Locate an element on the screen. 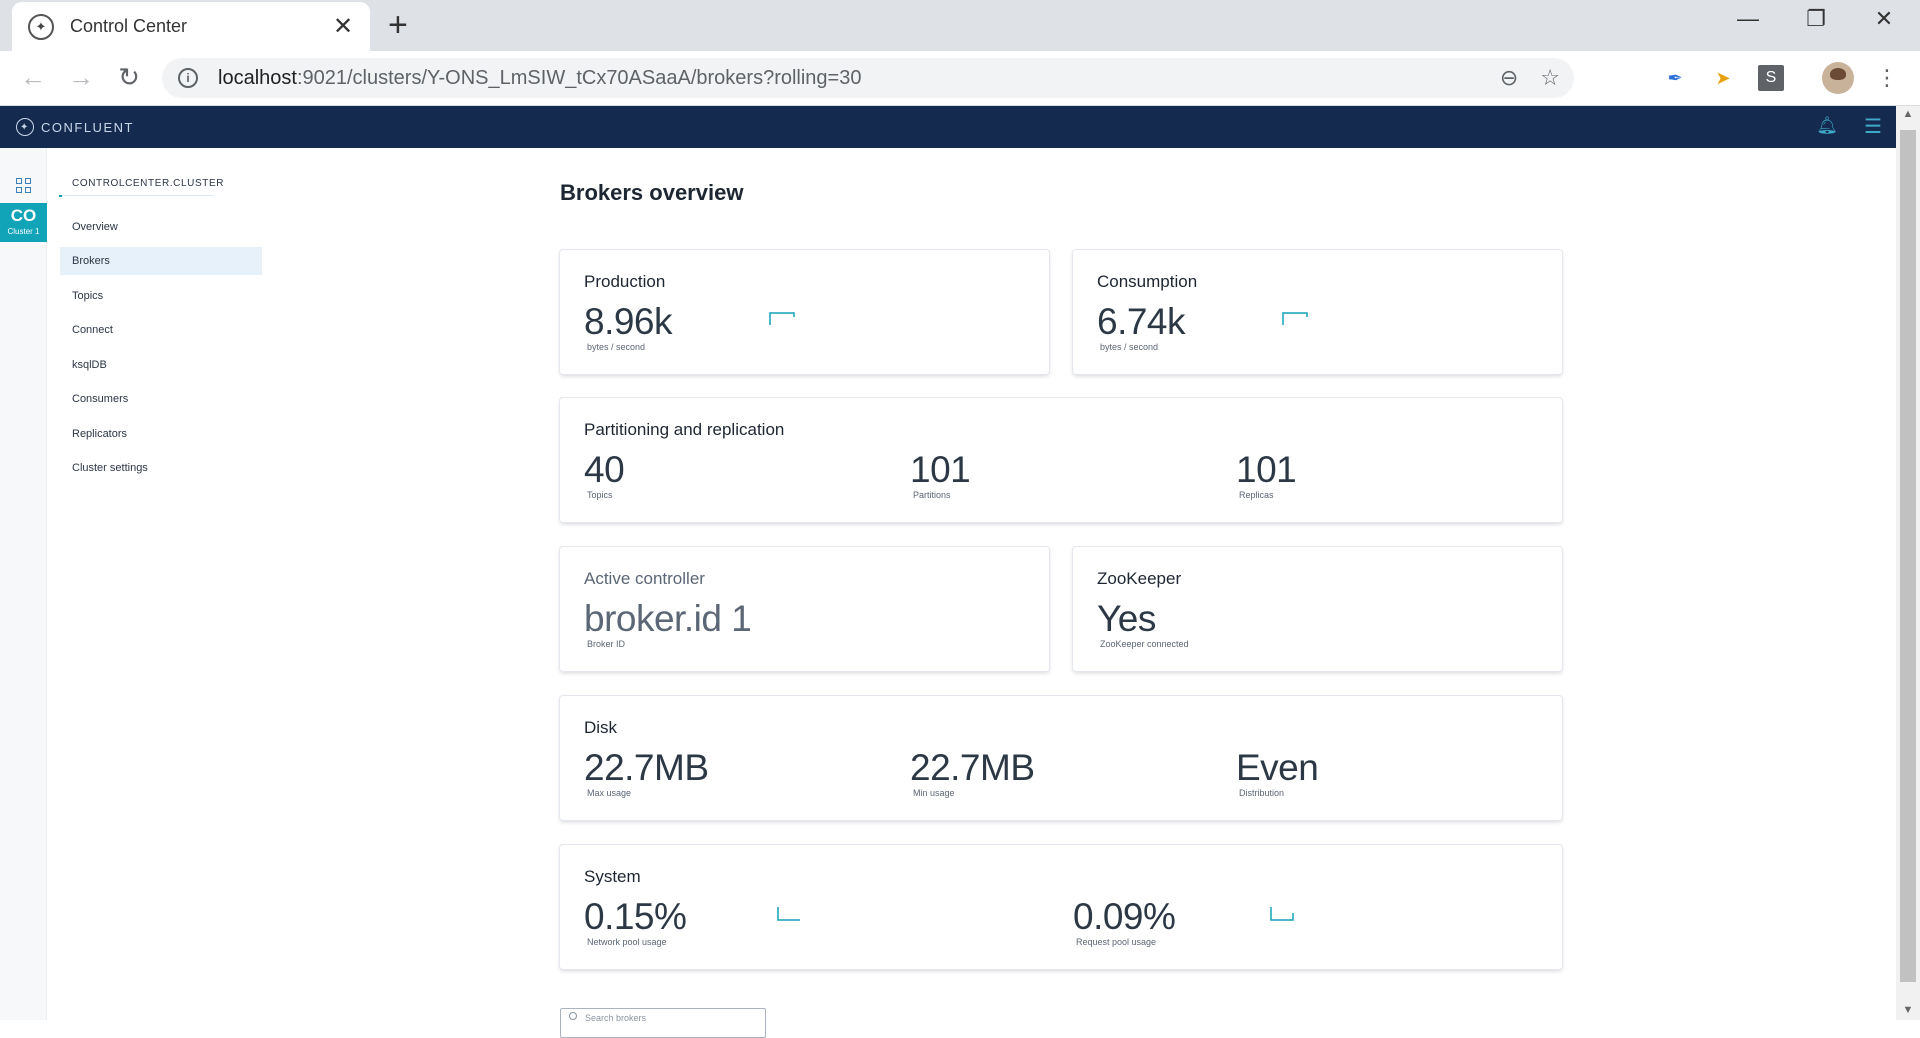 The height and width of the screenshot is (1038, 1920). page-title: Brokers overview is located at coordinates (652, 192).